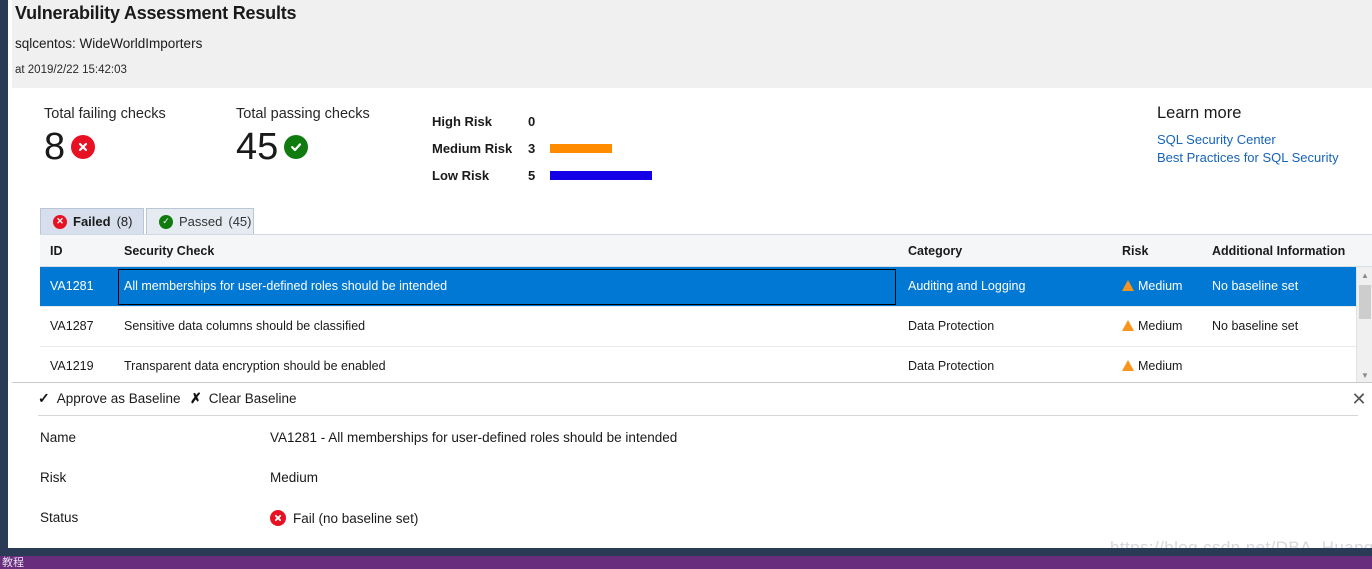 This screenshot has height=569, width=1372. Describe the element at coordinates (196, 398) in the screenshot. I see `cross-icon: ✗` at that location.